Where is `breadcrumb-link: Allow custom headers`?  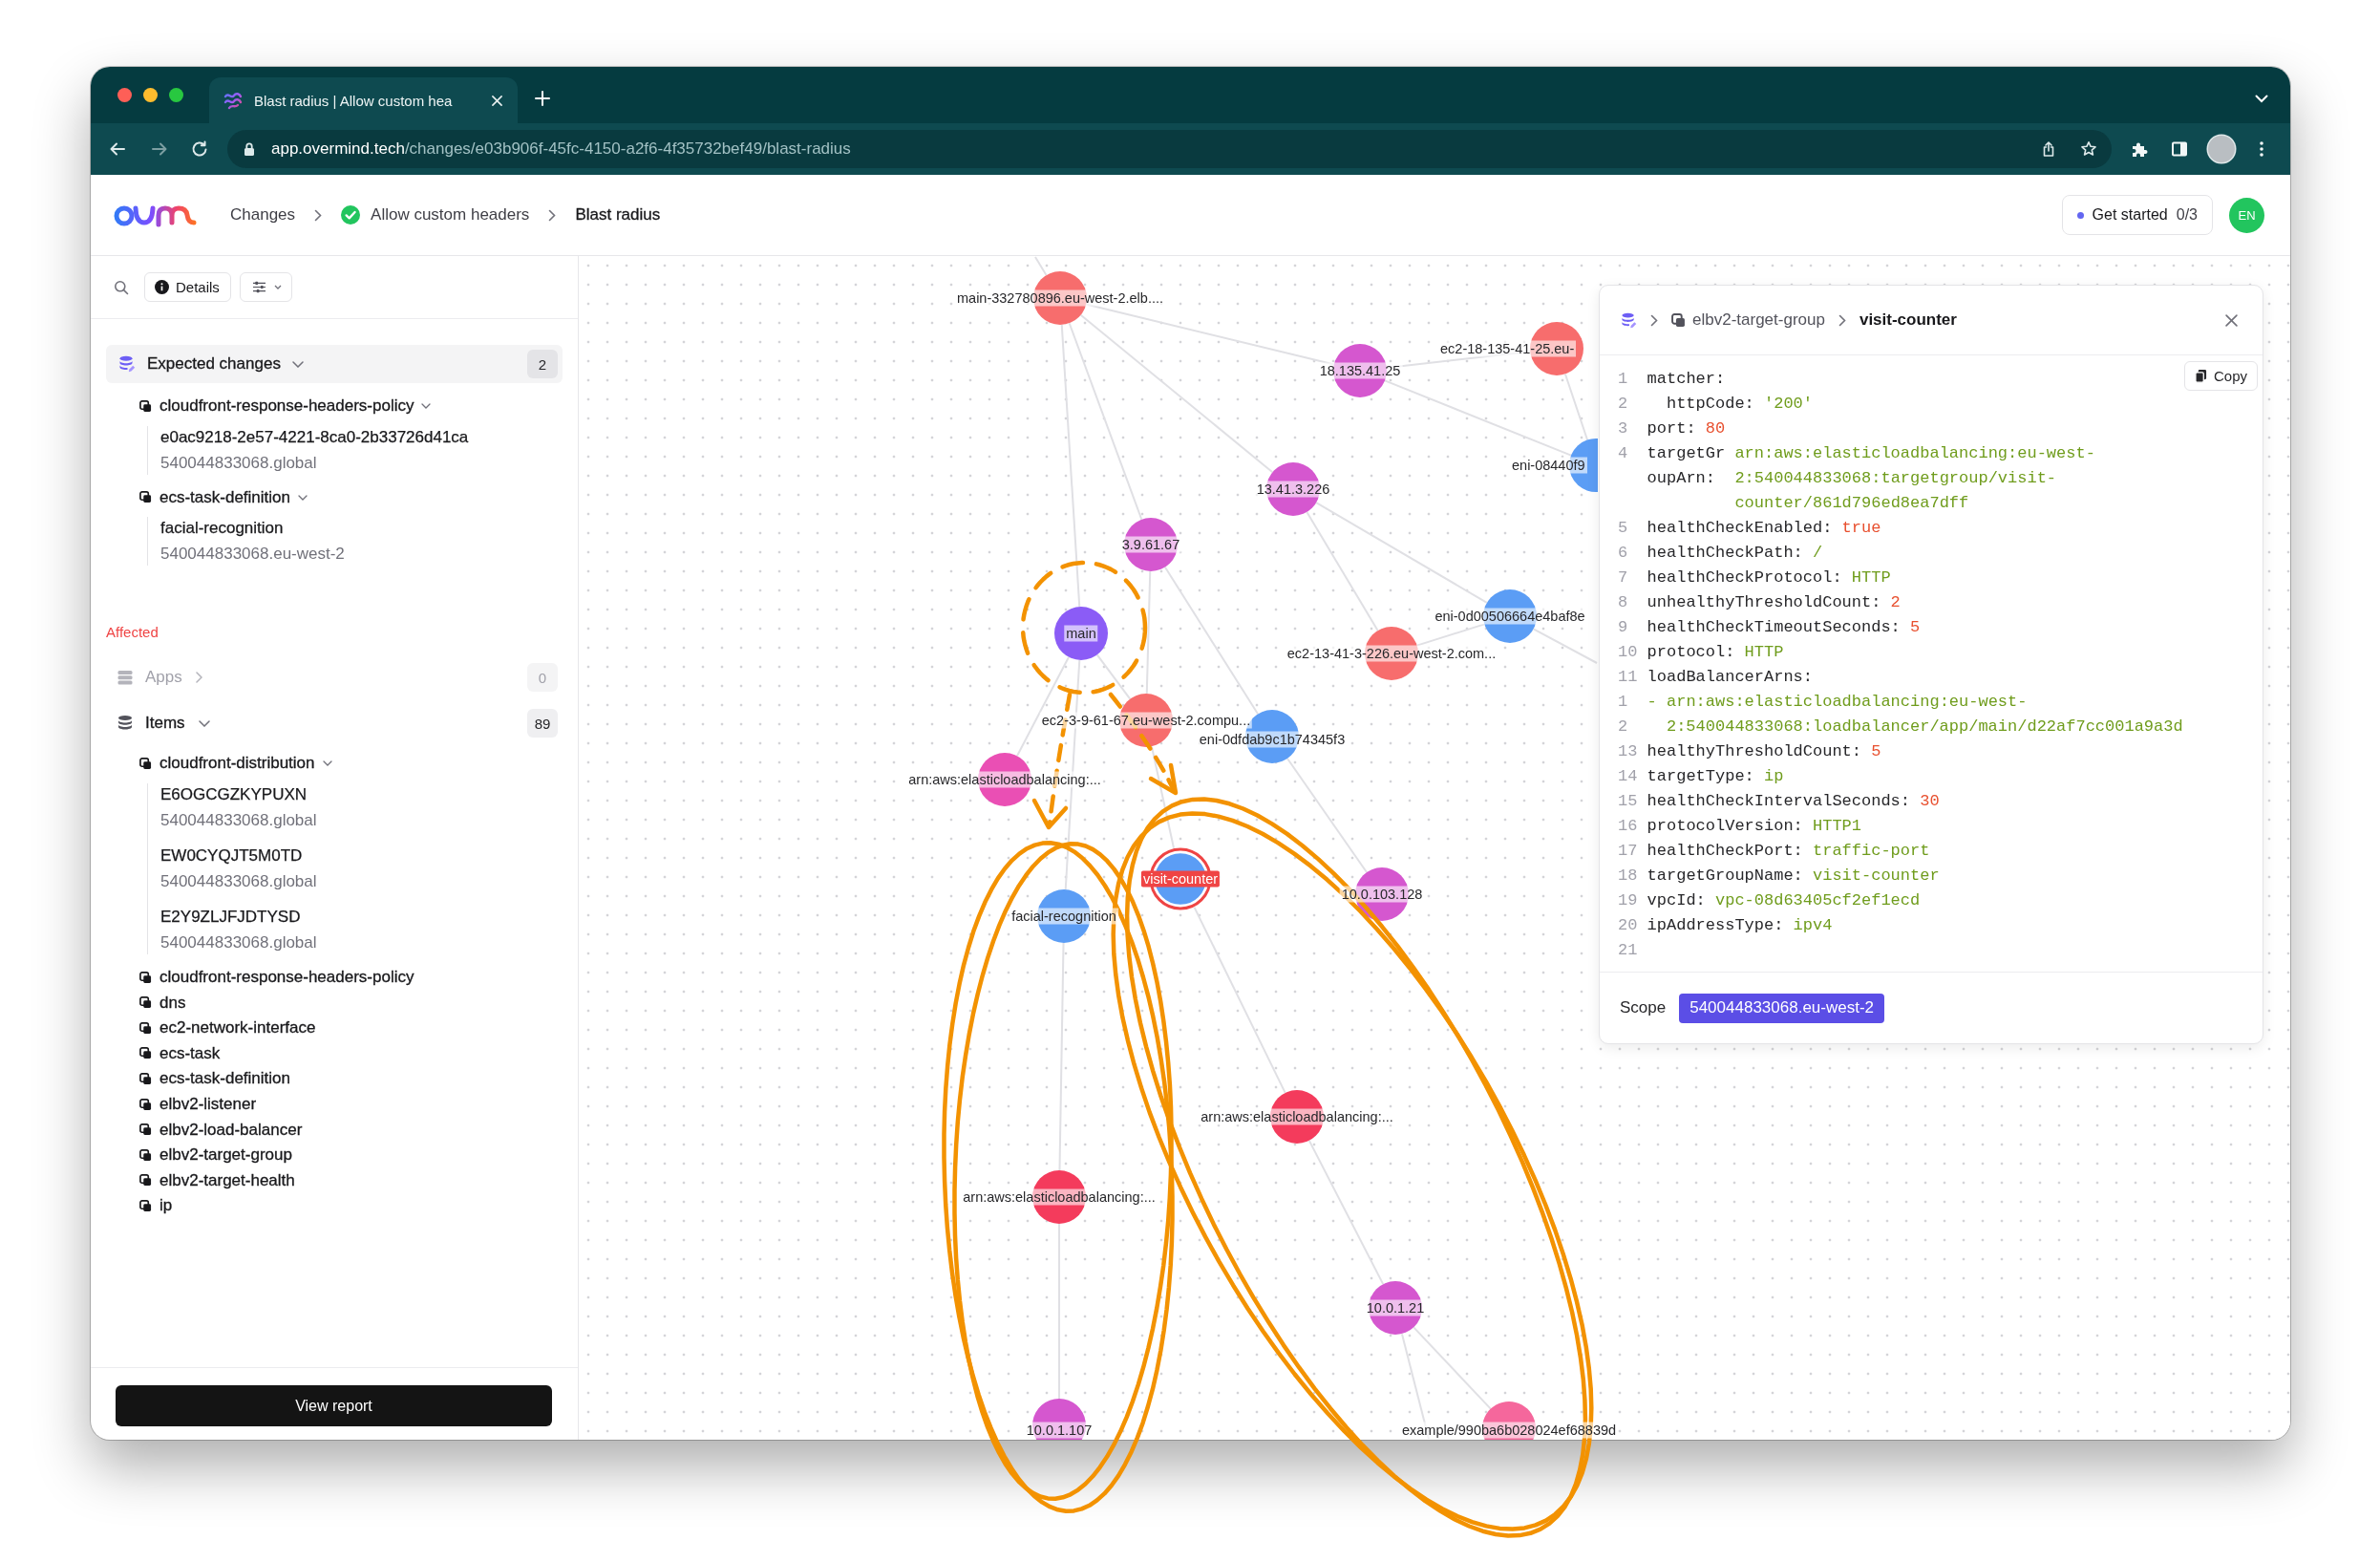
breadcrumb-link: Allow custom headers is located at coordinates (435, 215).